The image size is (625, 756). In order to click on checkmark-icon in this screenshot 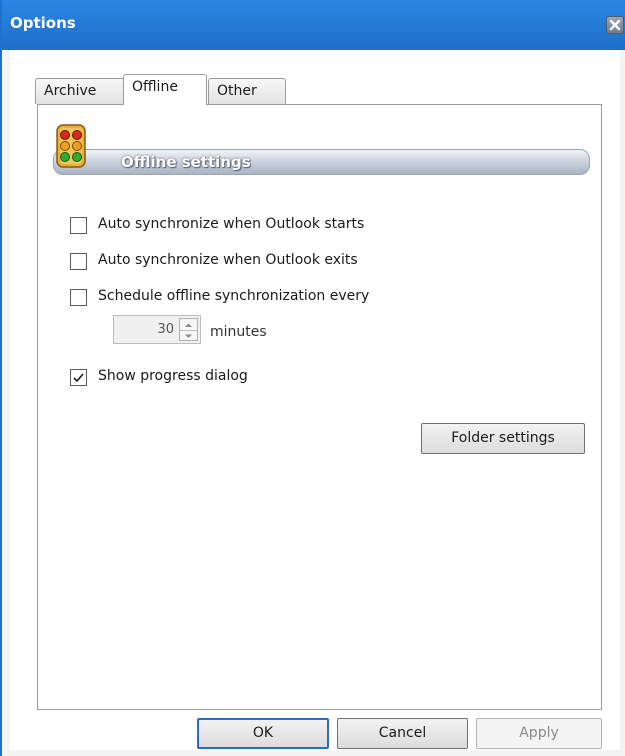, I will do `click(78, 378)`.